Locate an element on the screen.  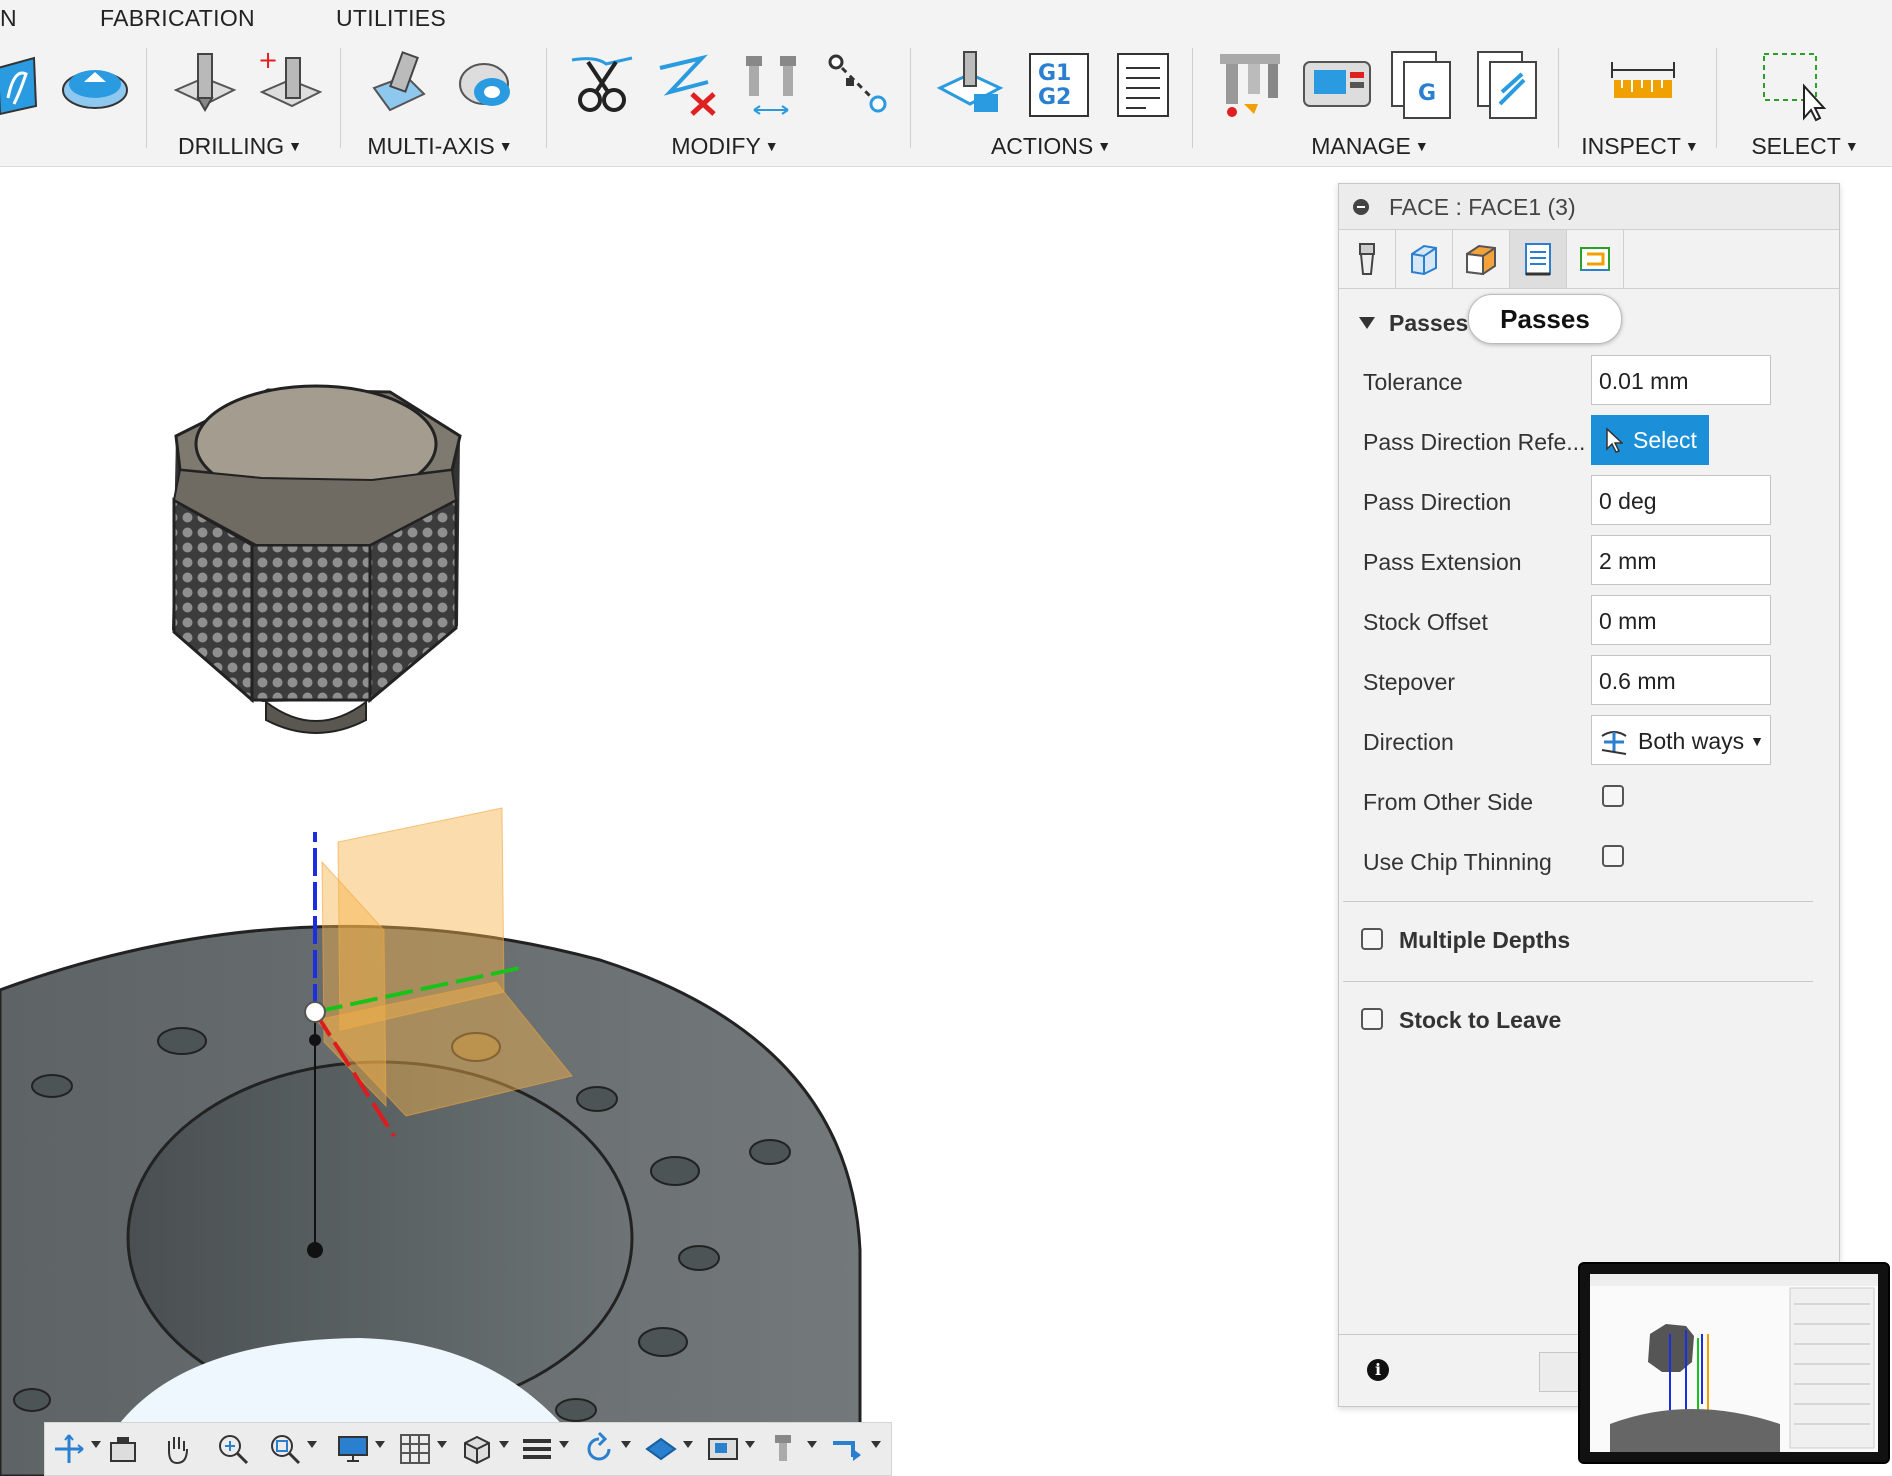
pass-direction-input: 0 deg is located at coordinates (1681, 500).